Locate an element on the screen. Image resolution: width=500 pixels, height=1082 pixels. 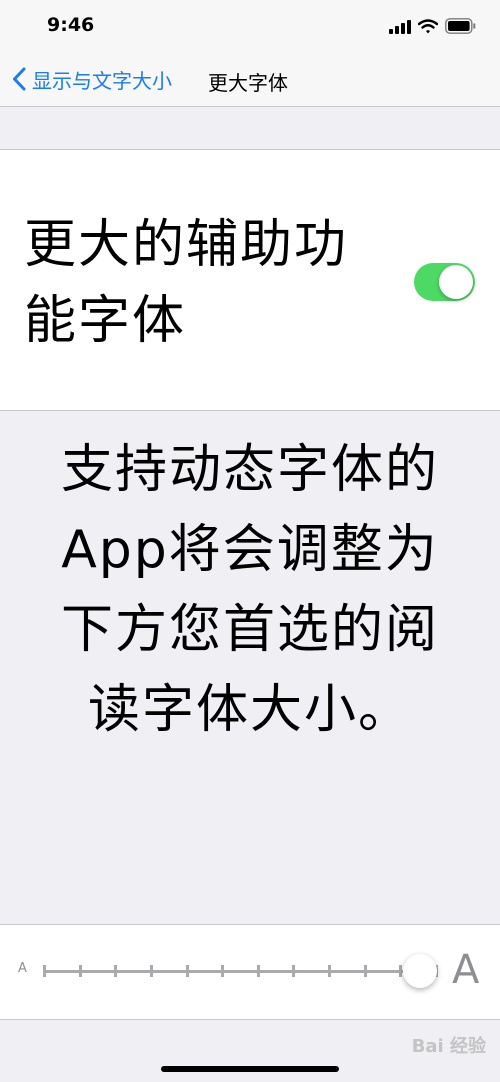
status-bar: 9:46 is located at coordinates (250, 26).